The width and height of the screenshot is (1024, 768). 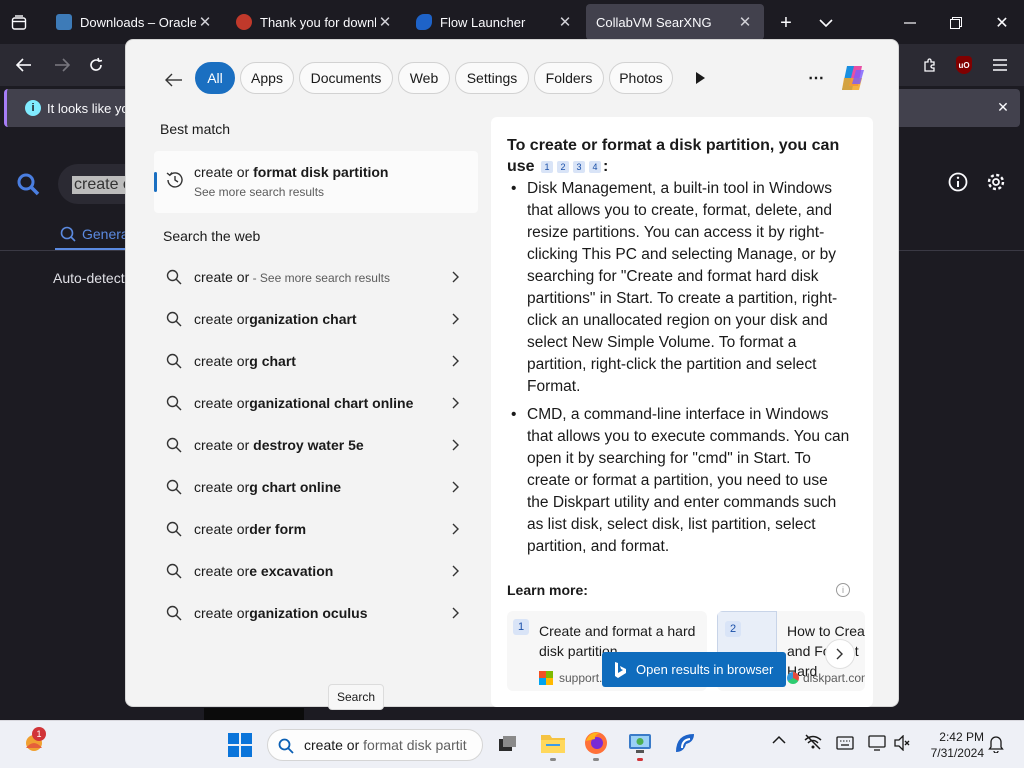 I want to click on keyboard-icon, so click(x=845, y=743).